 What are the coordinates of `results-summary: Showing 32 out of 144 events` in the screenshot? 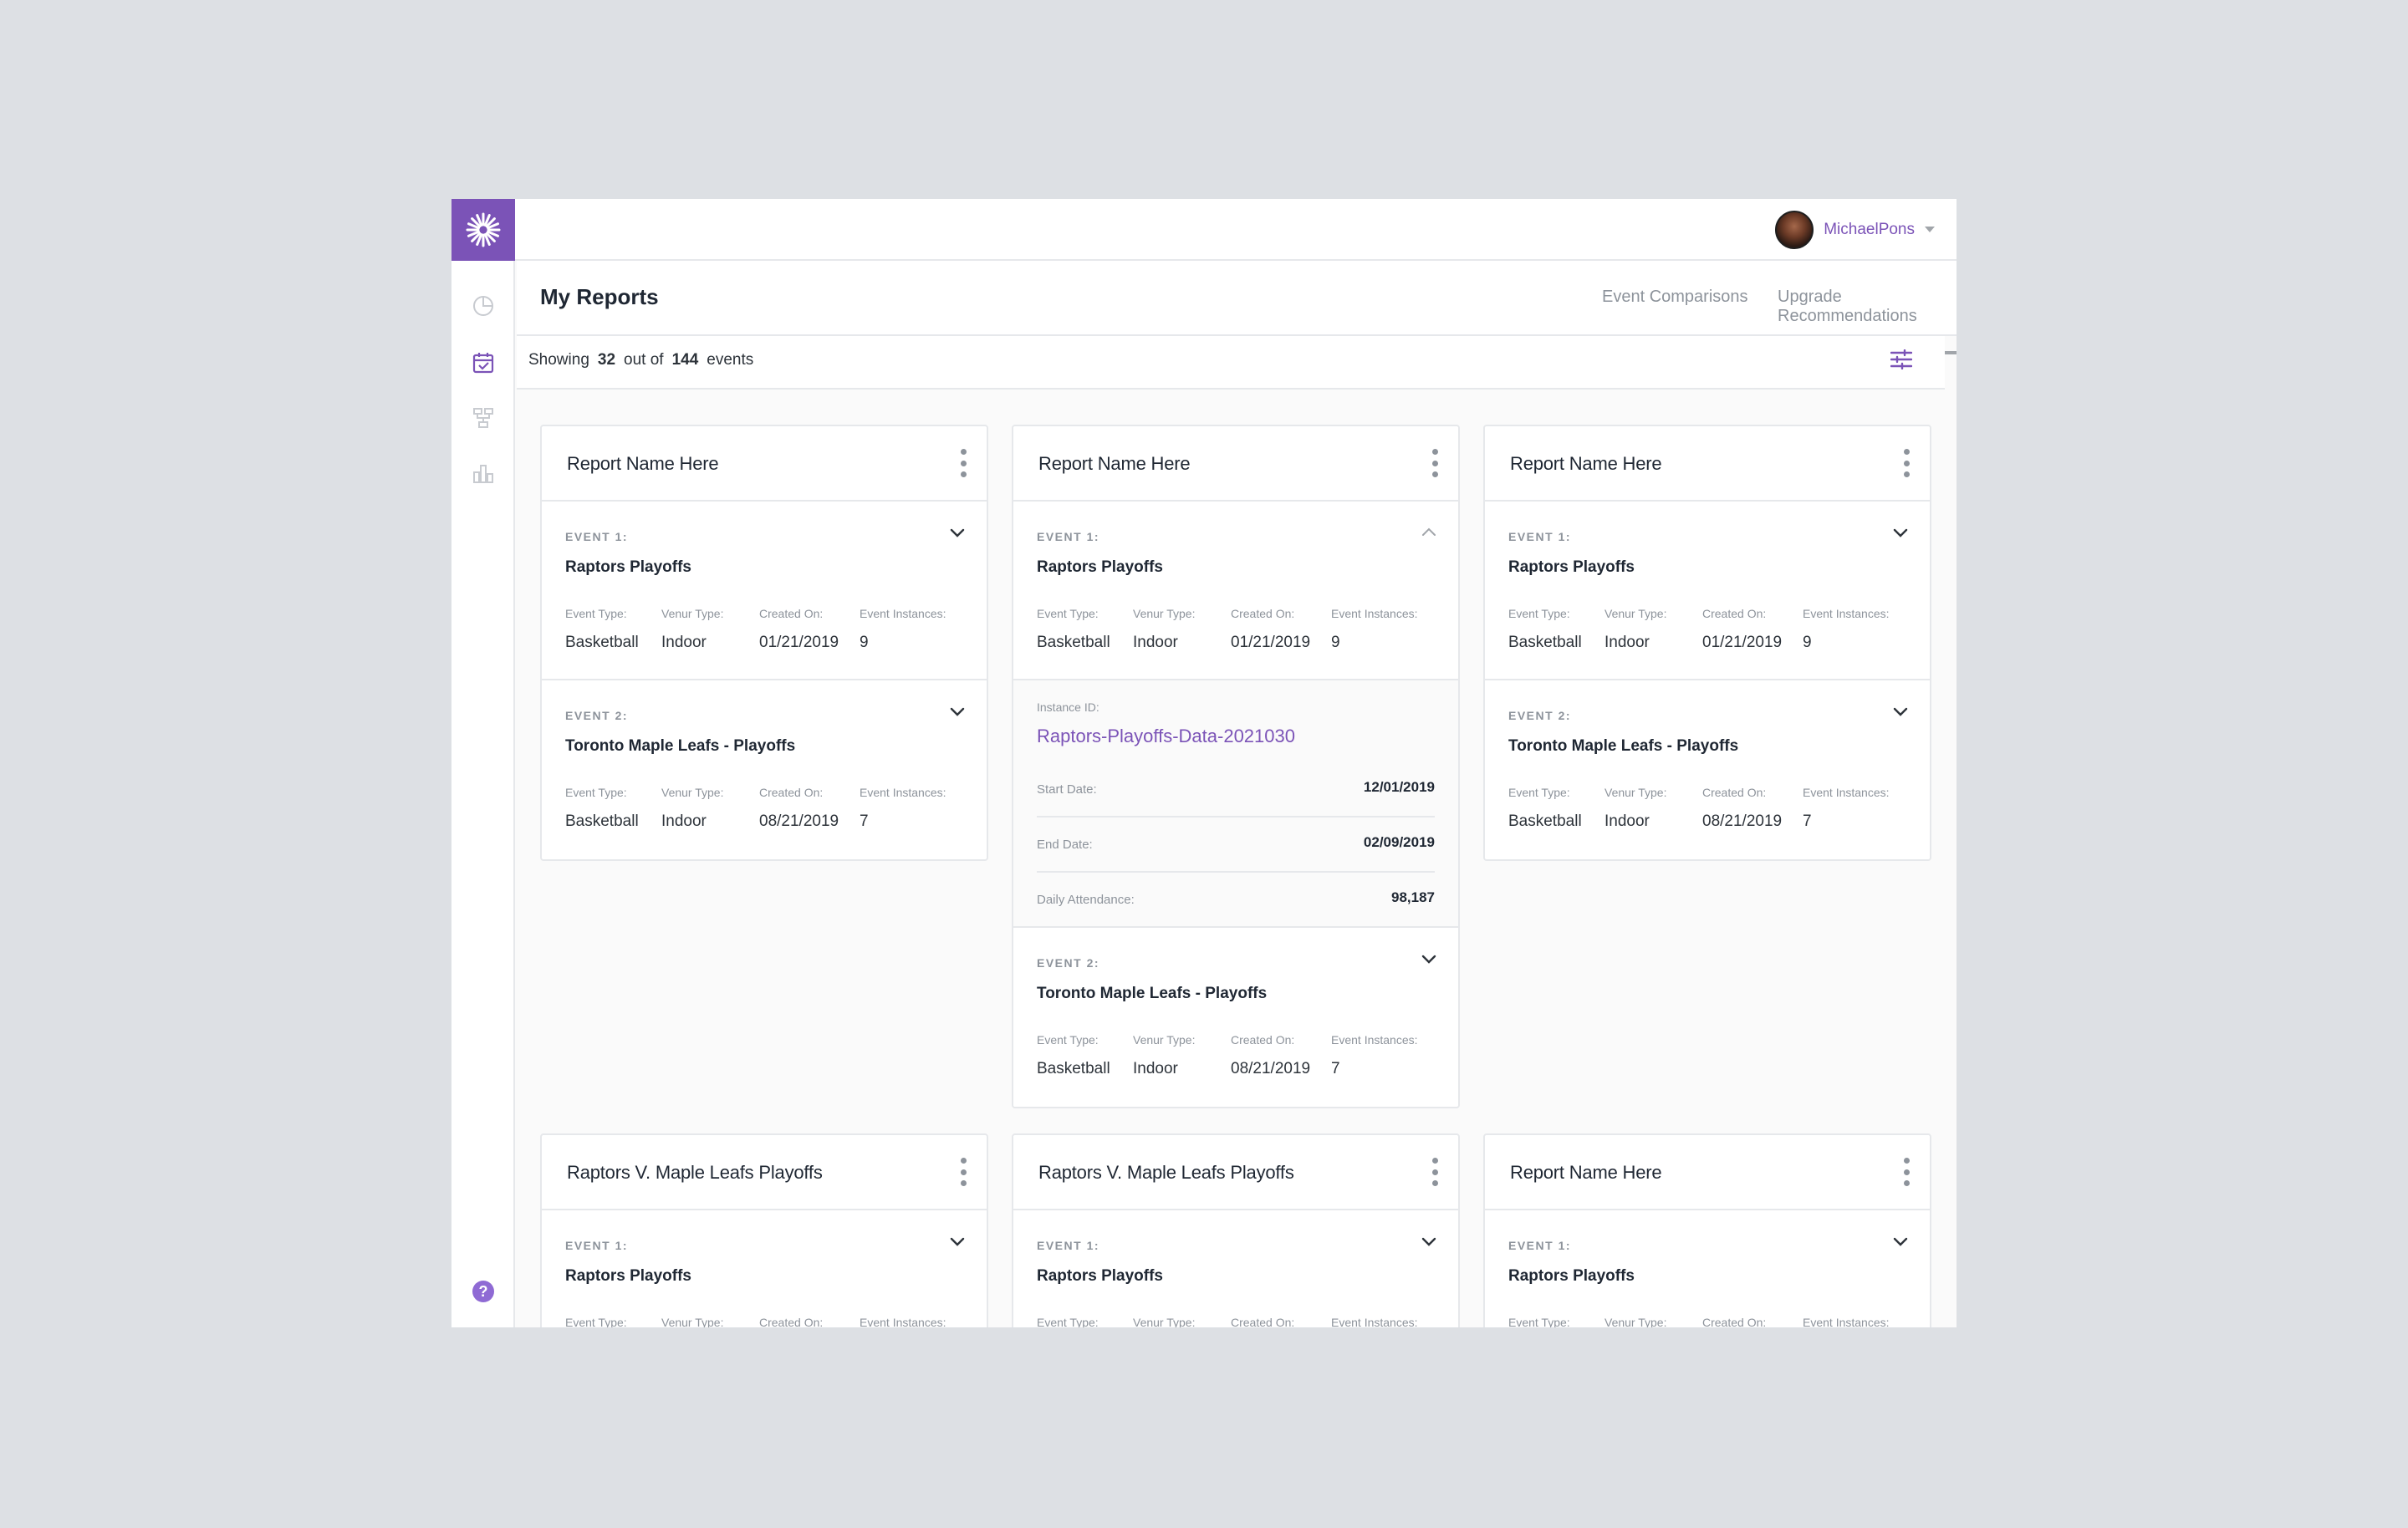 It's located at (640, 360).